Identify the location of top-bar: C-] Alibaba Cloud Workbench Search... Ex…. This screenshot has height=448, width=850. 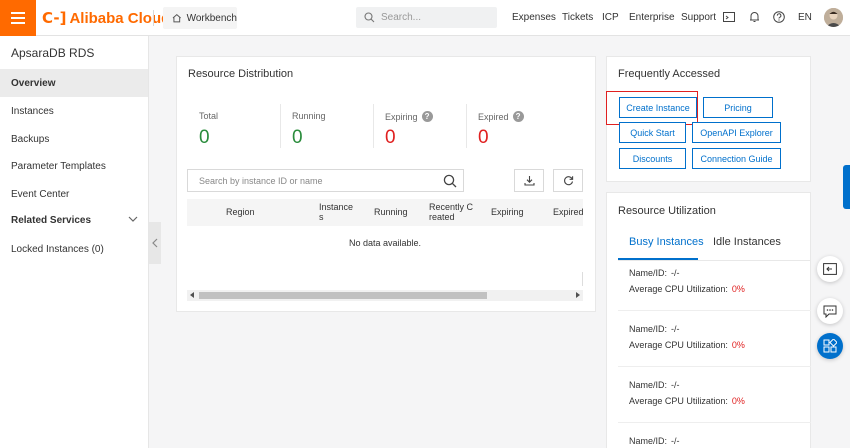
(425, 18).